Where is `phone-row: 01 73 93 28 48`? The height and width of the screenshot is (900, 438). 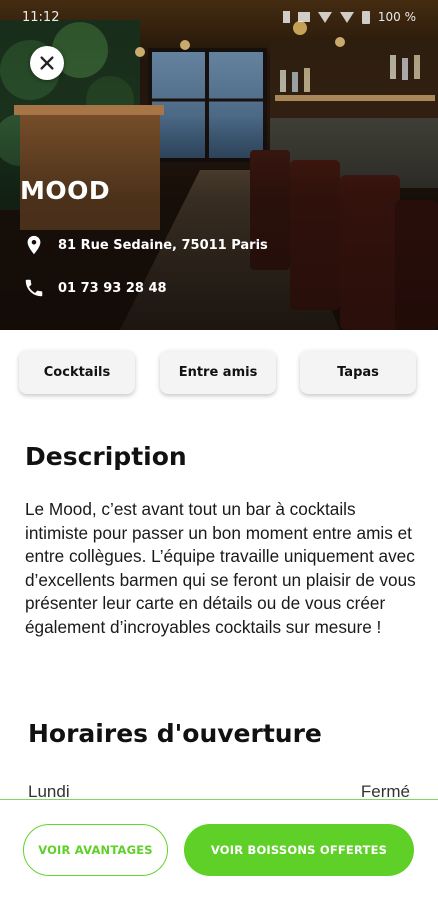
phone-row: 01 73 93 28 48 is located at coordinates (94, 288).